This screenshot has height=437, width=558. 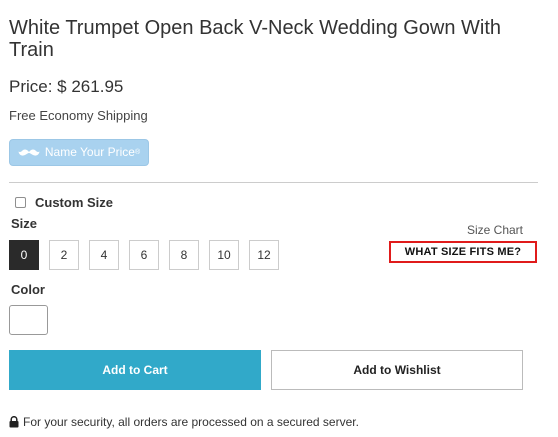 I want to click on size-option-0: 0, so click(x=24, y=255).